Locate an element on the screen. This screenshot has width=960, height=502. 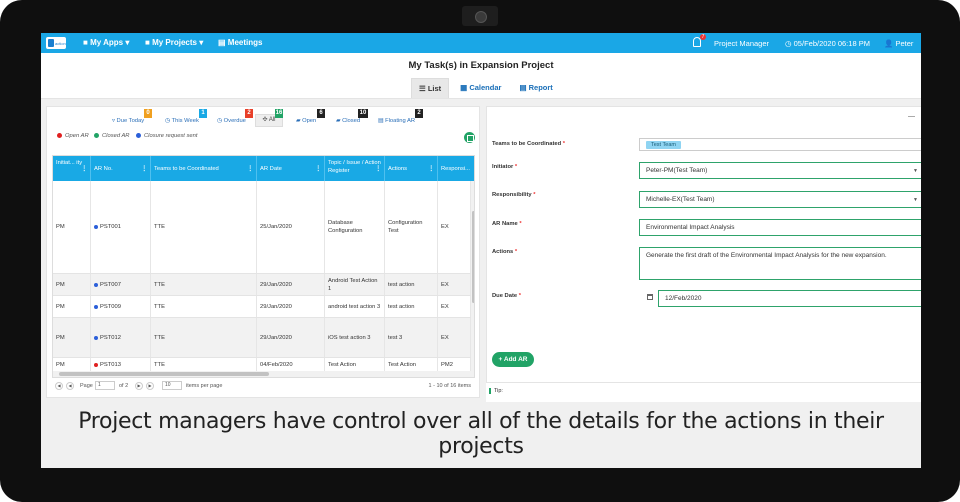
cell-topic: Database Configuration is located at coordinates (355, 227).